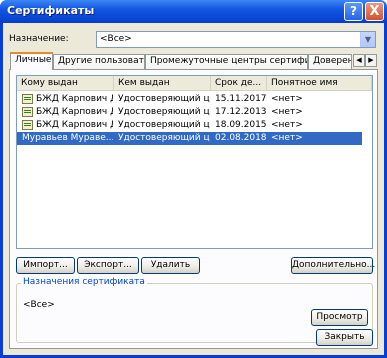 This screenshot has width=387, height=358. I want to click on cell-expiration: 17.12.2013, so click(241, 112).